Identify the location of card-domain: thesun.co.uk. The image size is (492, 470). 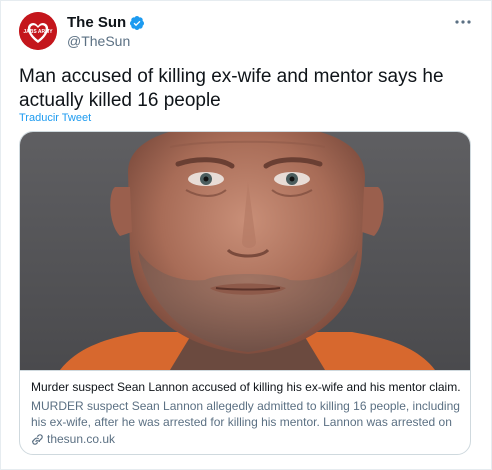
(73, 439).